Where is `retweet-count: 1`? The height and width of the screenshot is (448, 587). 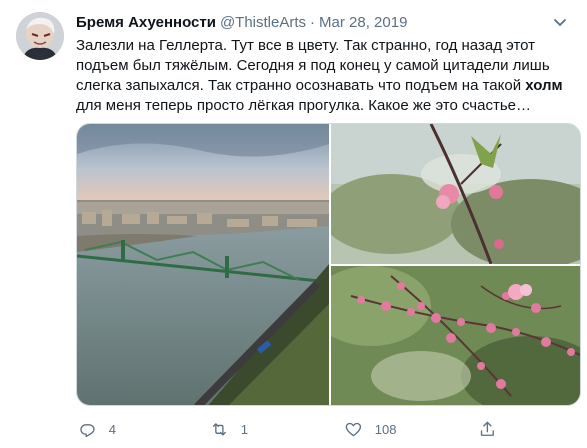 retweet-count: 1 is located at coordinates (244, 429).